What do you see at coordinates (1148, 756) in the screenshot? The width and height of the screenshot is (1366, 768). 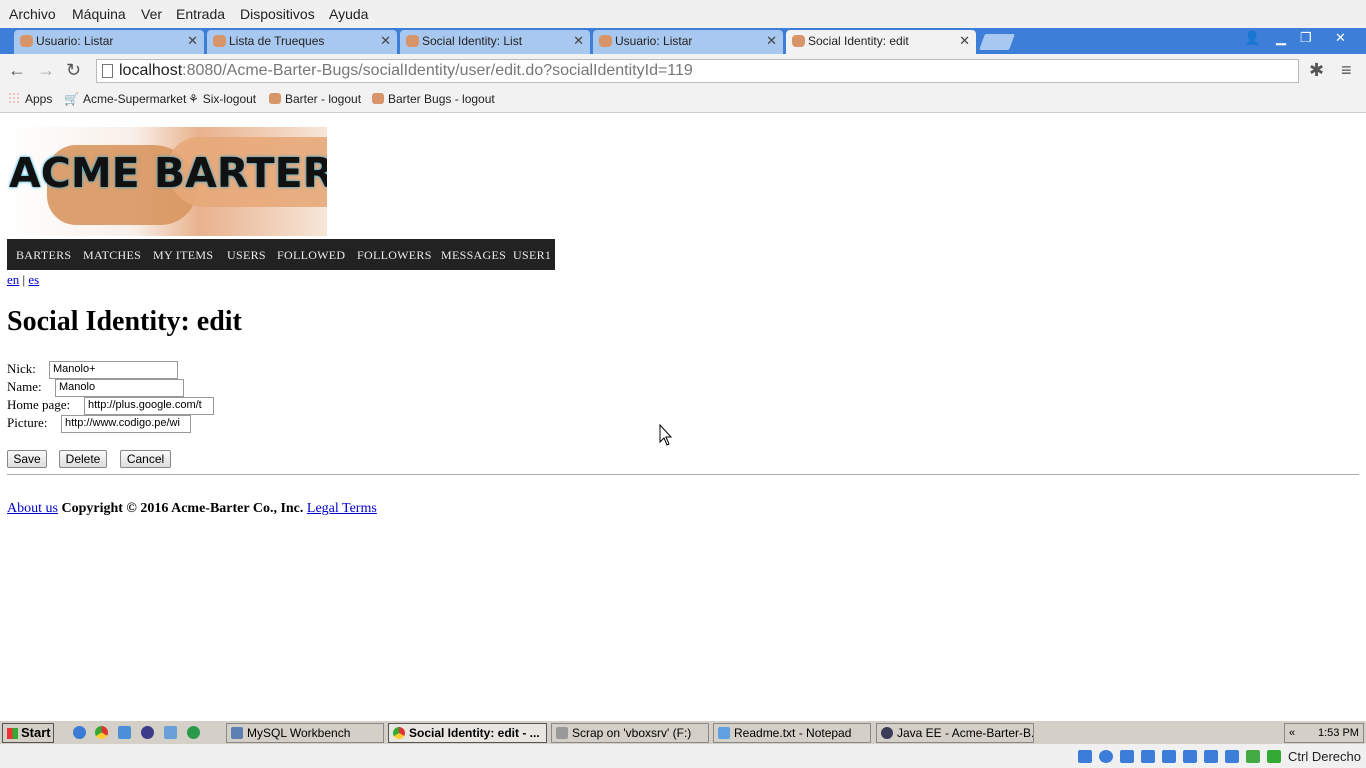 I see `pen-icon` at bounding box center [1148, 756].